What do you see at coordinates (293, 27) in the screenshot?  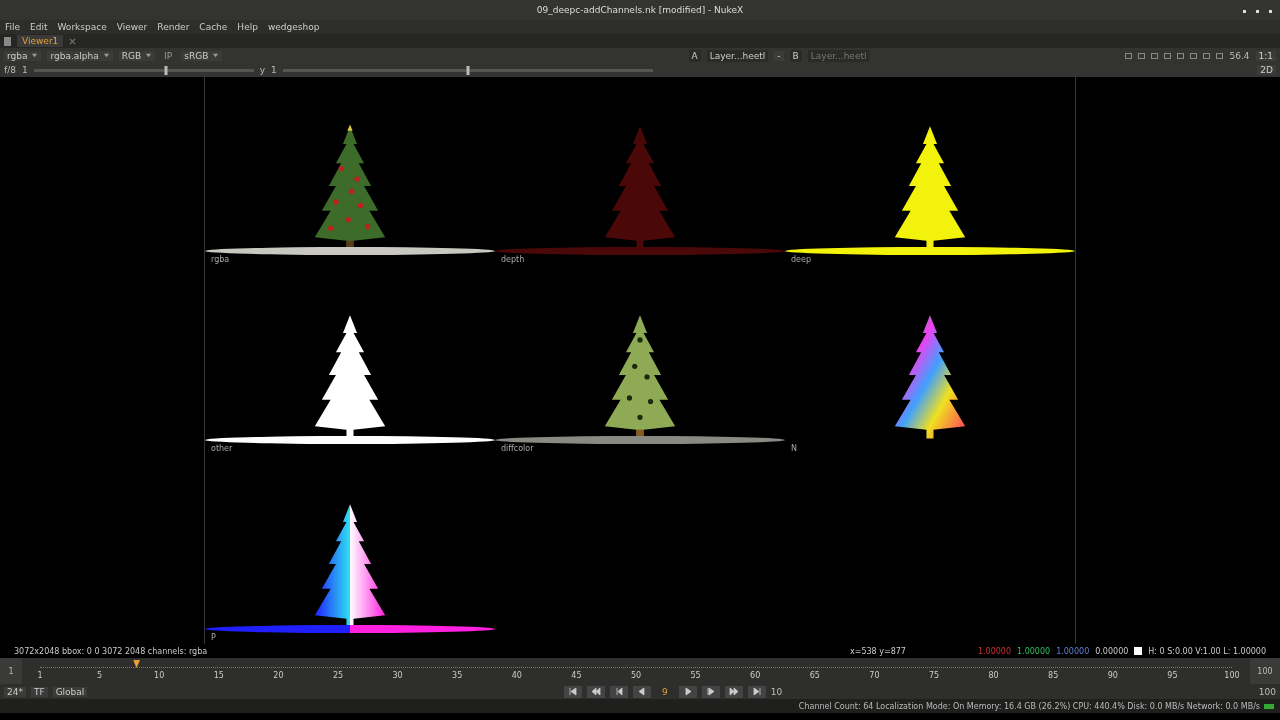 I see `menu-item: wedgeshop` at bounding box center [293, 27].